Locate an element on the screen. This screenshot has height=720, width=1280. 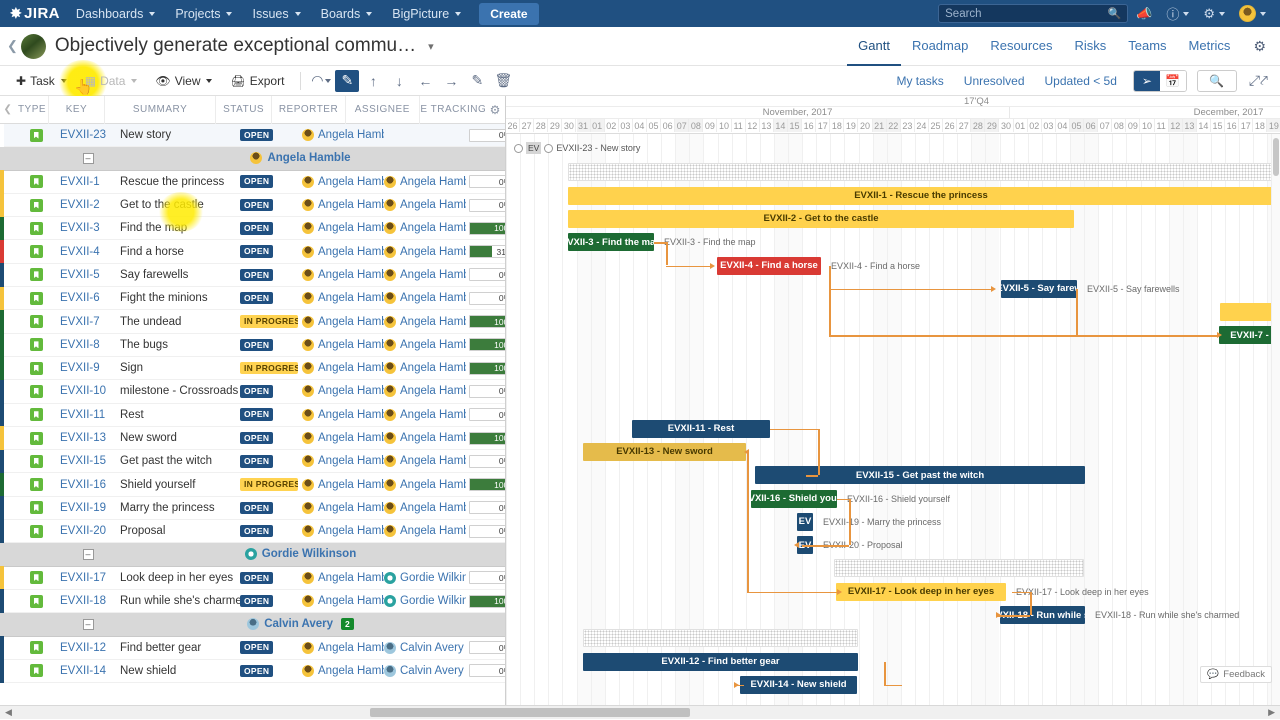
group-header-row: – Angela Hamble is located at coordinates (252, 159).